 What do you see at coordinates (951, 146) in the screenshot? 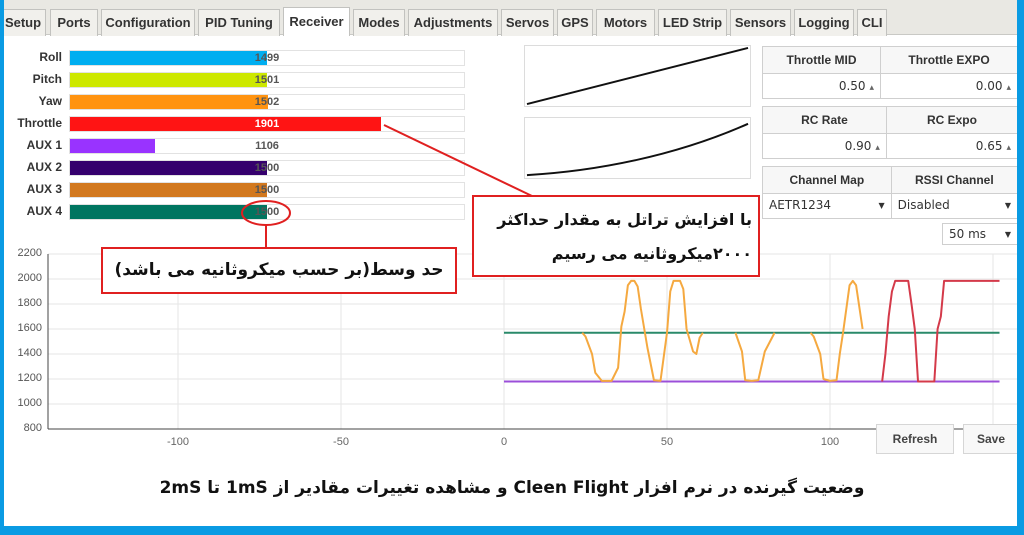
I see `rc-expo-input: 0.65 ▴` at bounding box center [951, 146].